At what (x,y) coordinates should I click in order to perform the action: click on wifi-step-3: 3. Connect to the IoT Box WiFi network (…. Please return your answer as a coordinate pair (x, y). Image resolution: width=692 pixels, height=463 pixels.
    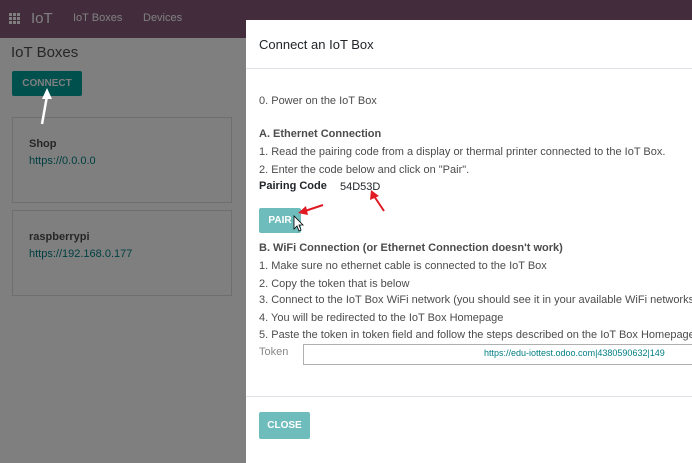
    Looking at the image, I should click on (475, 300).